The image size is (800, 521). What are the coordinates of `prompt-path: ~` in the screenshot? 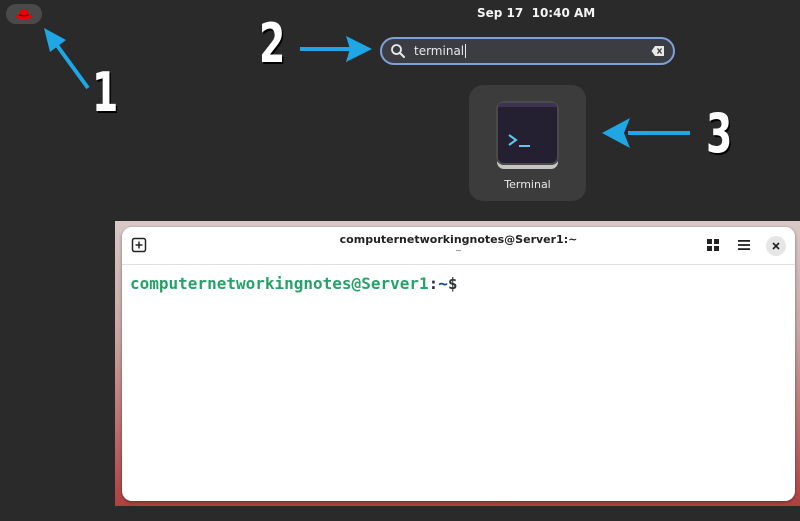 It's located at (443, 283).